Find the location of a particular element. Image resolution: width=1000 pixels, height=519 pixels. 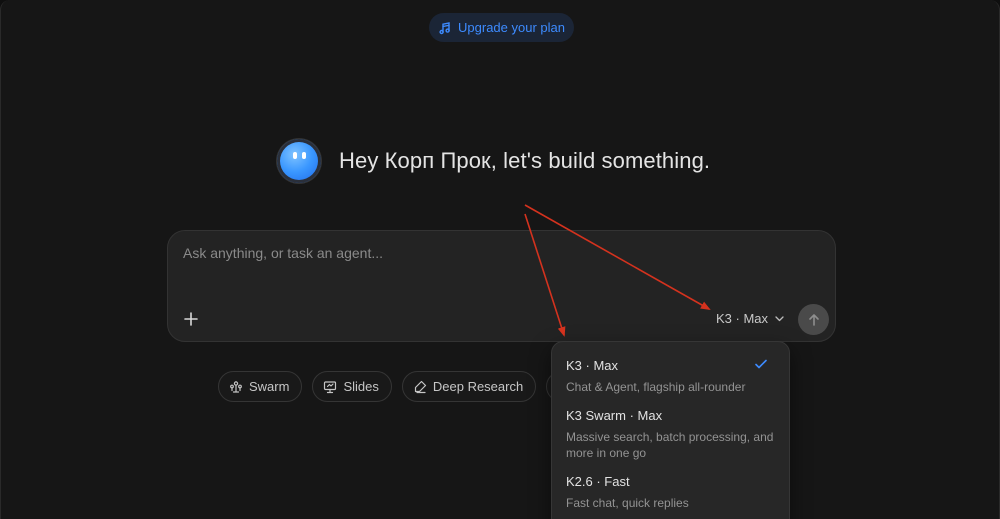

swarm-icon is located at coordinates (236, 387).